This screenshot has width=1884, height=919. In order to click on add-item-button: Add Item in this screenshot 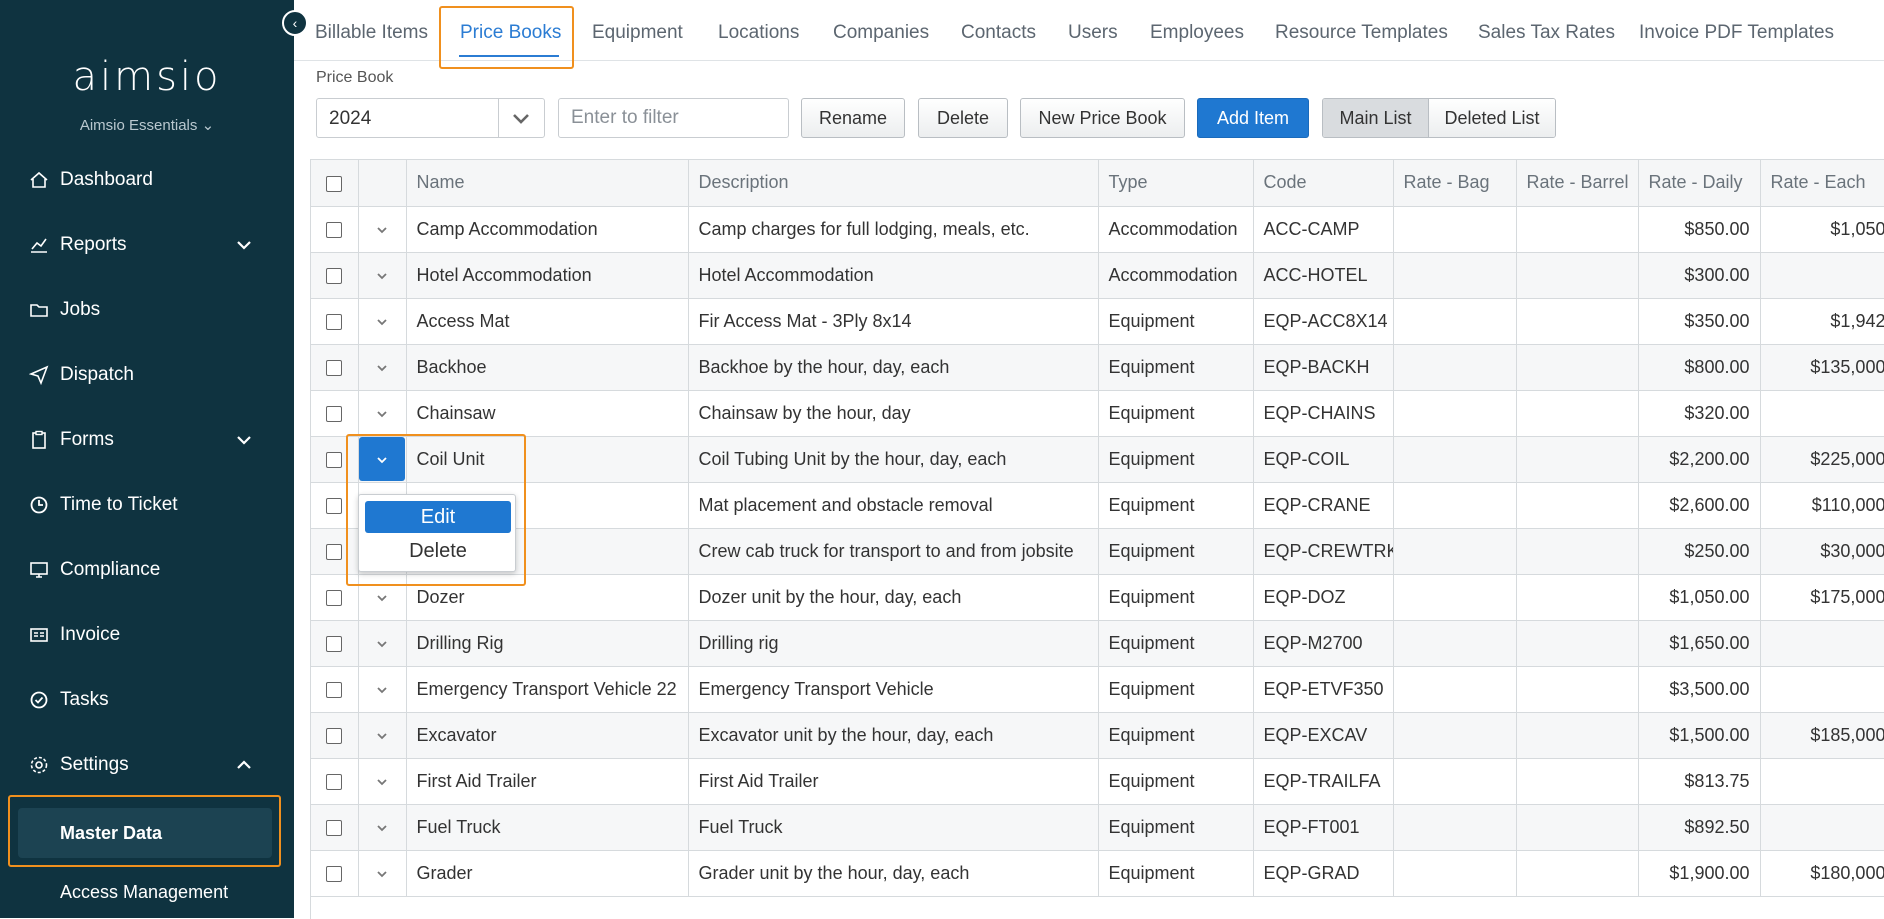, I will do `click(1253, 118)`.